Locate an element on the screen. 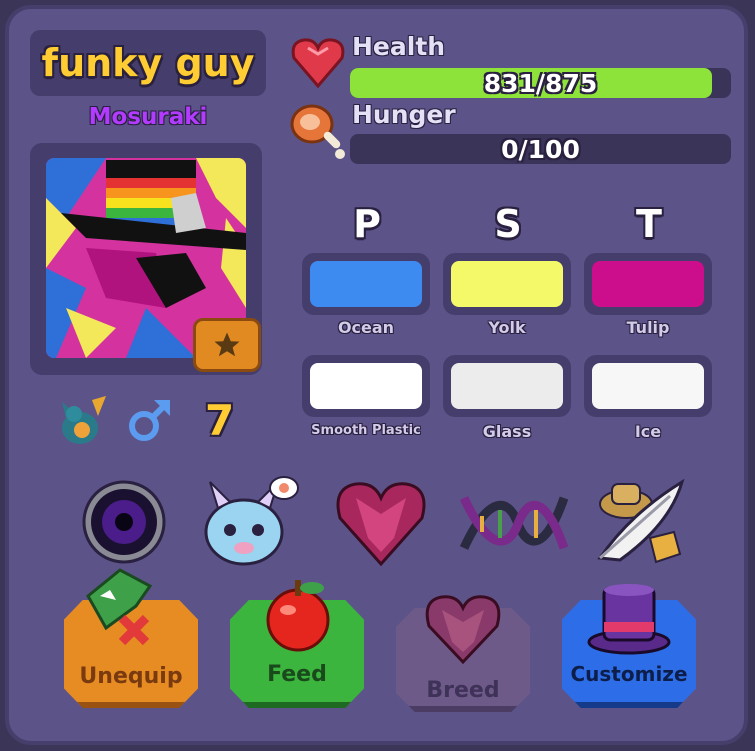  pet-name-box: funky guy is located at coordinates (148, 63).